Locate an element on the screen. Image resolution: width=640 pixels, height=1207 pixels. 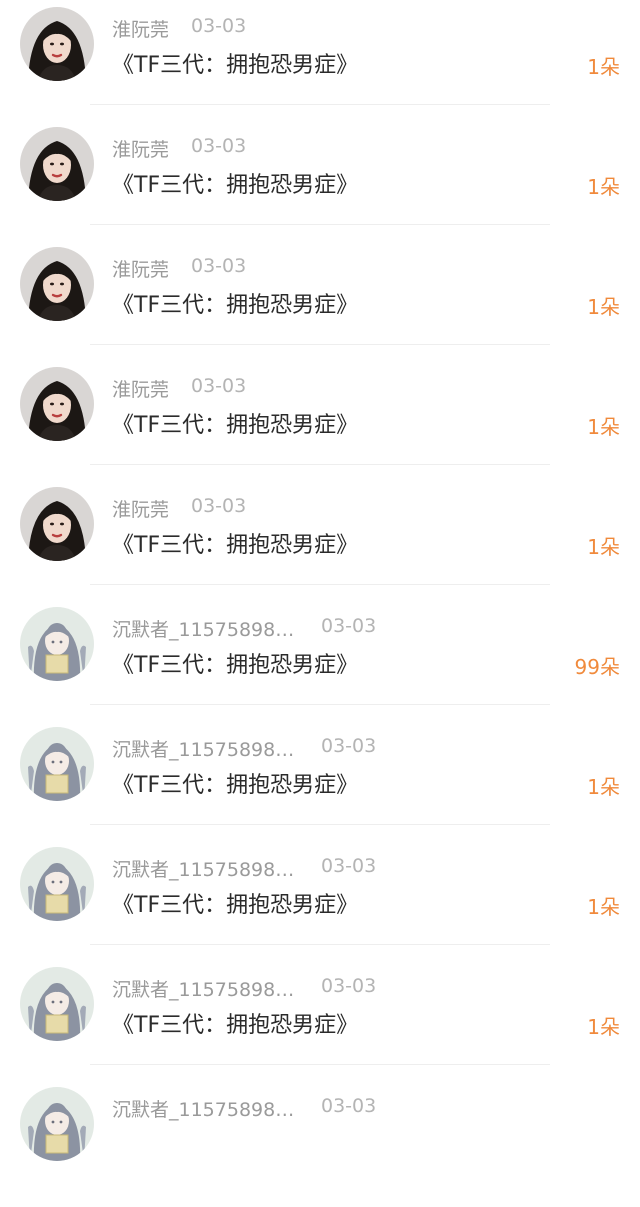
gift-record-row: 沉默者_11575898… 03-03 is located at coordinates (320, 1147).